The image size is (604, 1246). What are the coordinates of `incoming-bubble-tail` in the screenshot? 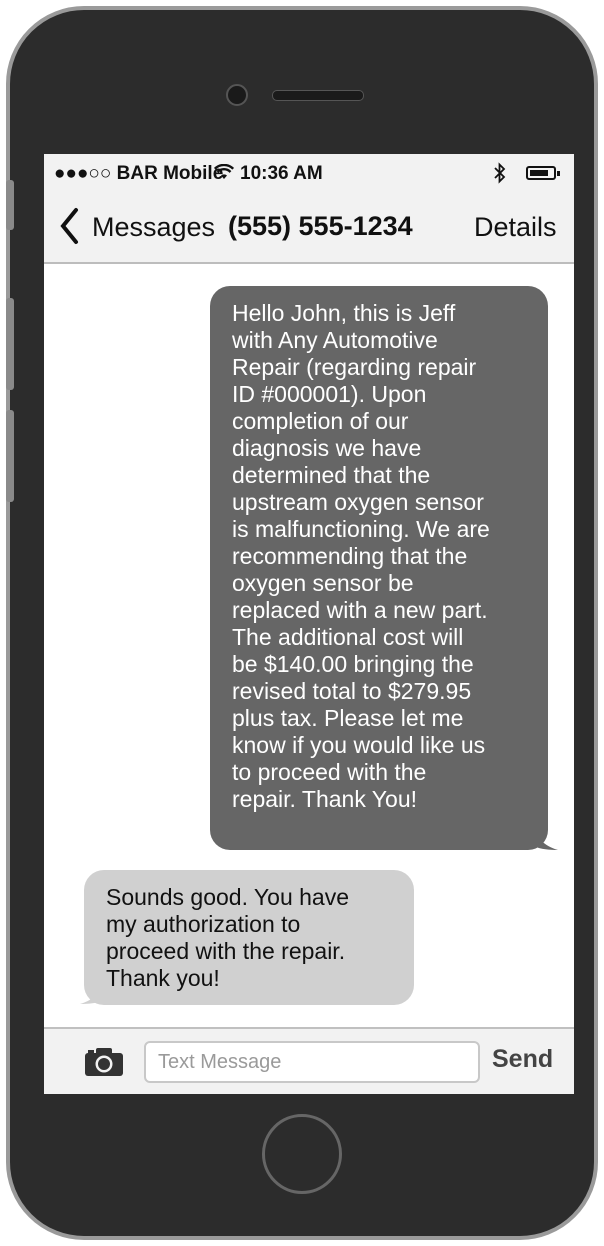 It's located at (94, 989).